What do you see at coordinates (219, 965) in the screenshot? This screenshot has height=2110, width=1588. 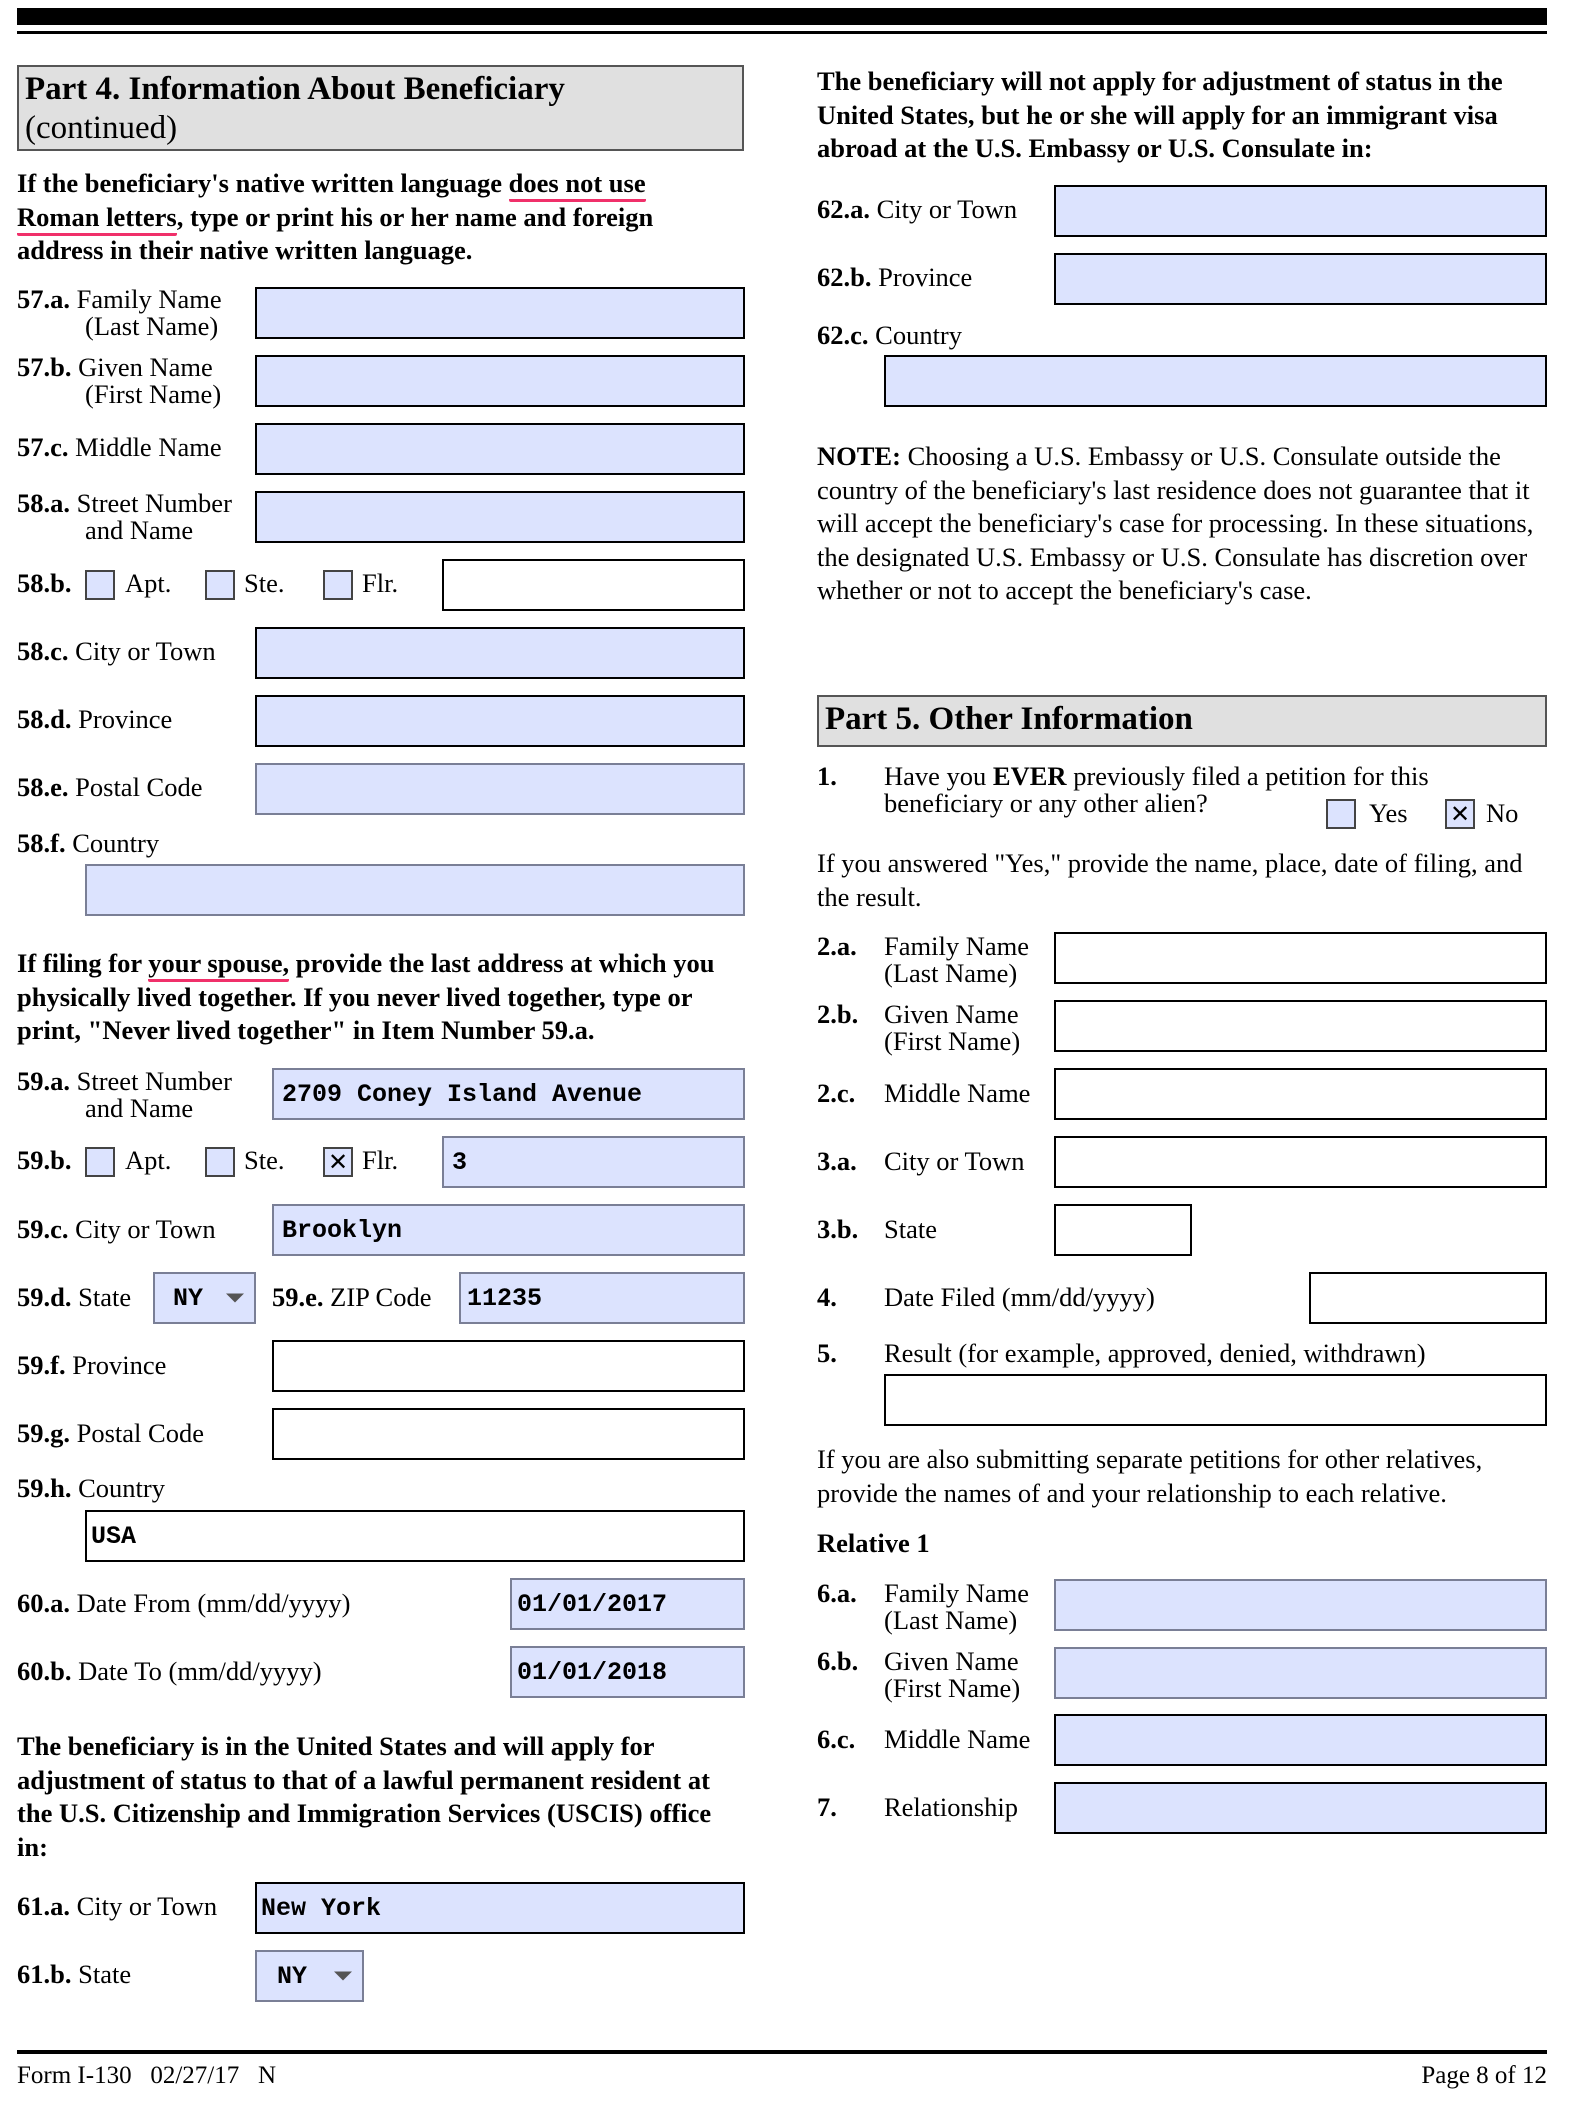 I see `underlined-phrase: your spouse,` at bounding box center [219, 965].